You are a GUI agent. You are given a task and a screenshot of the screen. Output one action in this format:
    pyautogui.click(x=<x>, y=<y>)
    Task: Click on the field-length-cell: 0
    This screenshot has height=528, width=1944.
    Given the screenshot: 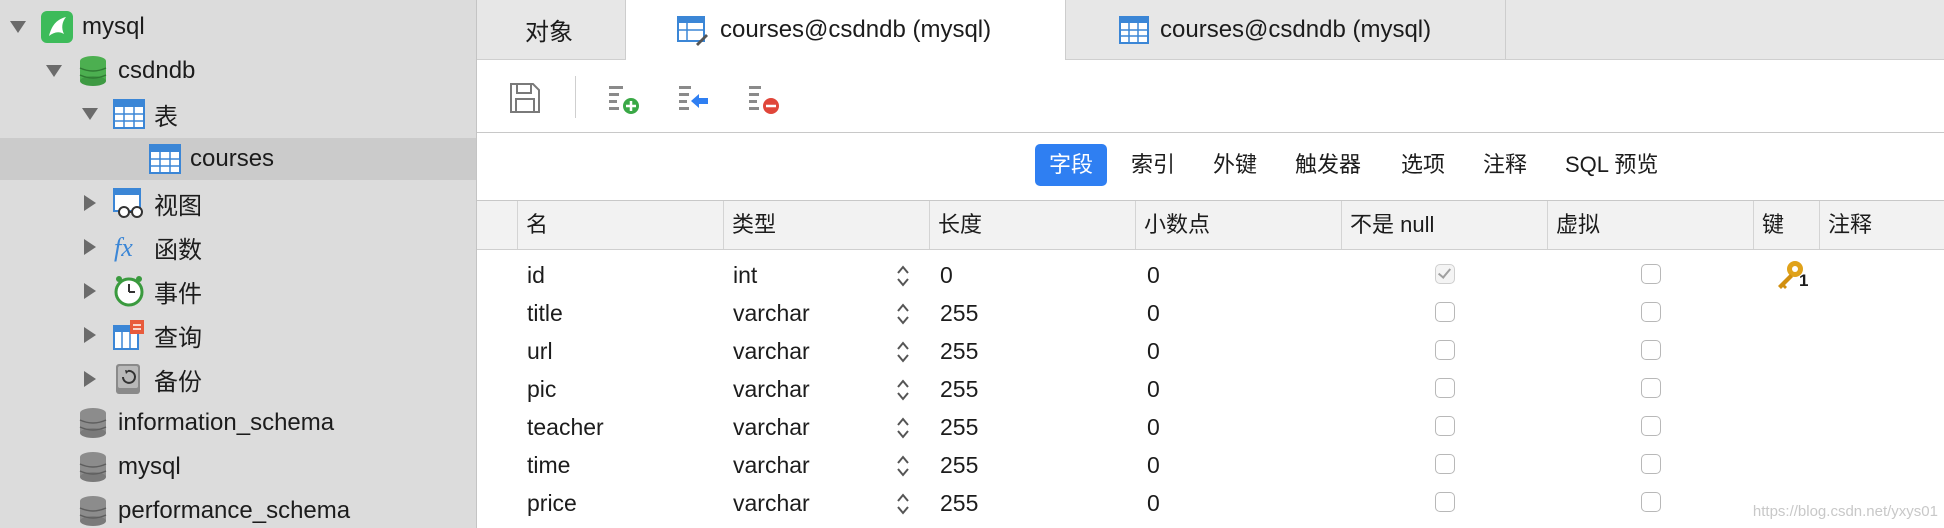 What is the action you would take?
    pyautogui.click(x=946, y=275)
    